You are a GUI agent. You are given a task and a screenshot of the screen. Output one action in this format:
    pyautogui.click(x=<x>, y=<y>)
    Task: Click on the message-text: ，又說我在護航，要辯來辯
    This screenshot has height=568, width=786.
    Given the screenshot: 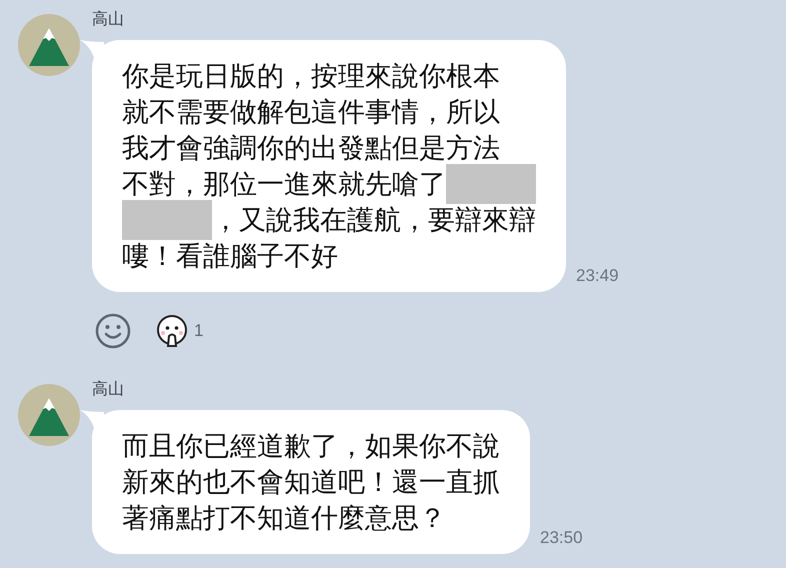 What is the action you would take?
    pyautogui.click(x=374, y=220)
    